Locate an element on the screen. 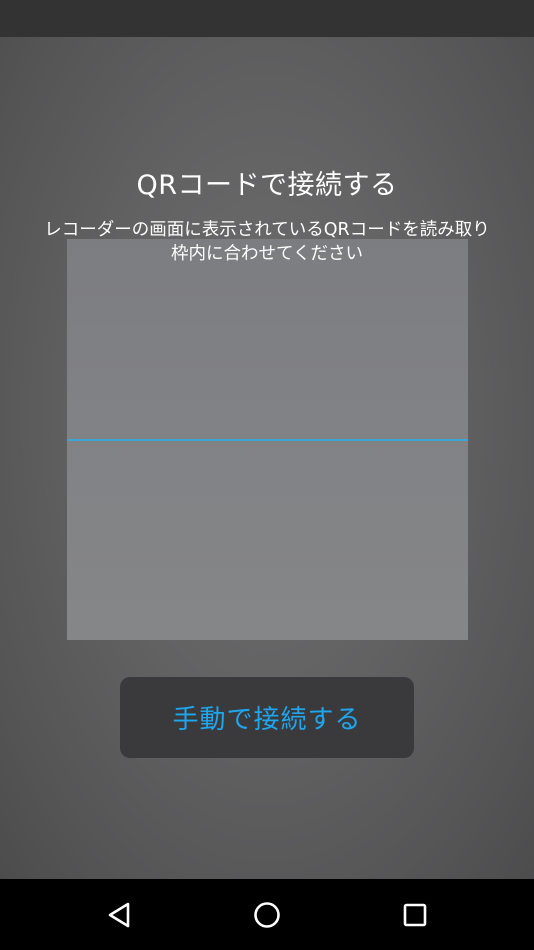 This screenshot has width=534, height=950. recents-icon is located at coordinates (415, 915).